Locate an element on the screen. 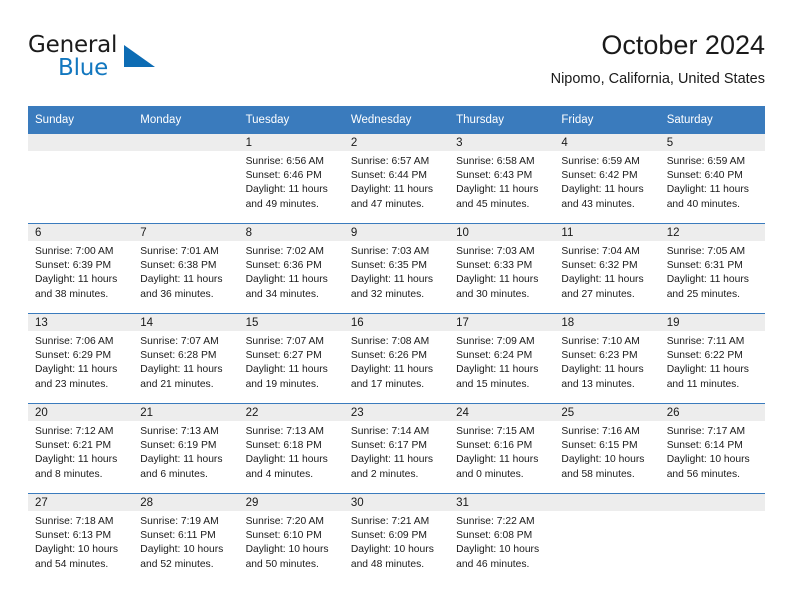  sunrise-text: Sunrise: 7:22 AM is located at coordinates (495, 521).